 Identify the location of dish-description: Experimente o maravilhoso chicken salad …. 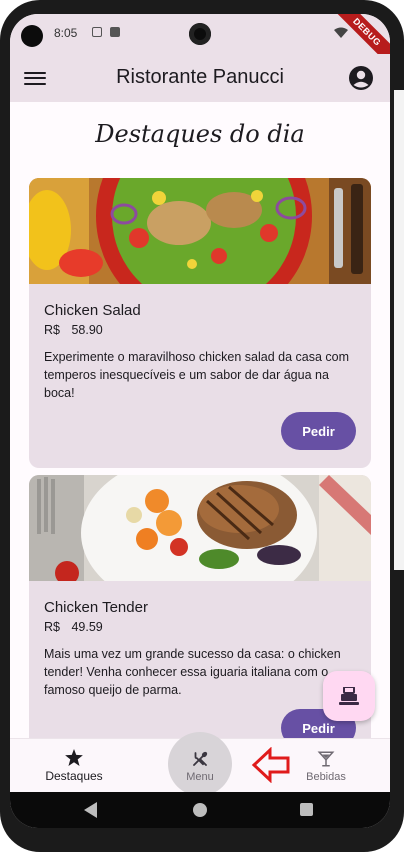
(197, 375).